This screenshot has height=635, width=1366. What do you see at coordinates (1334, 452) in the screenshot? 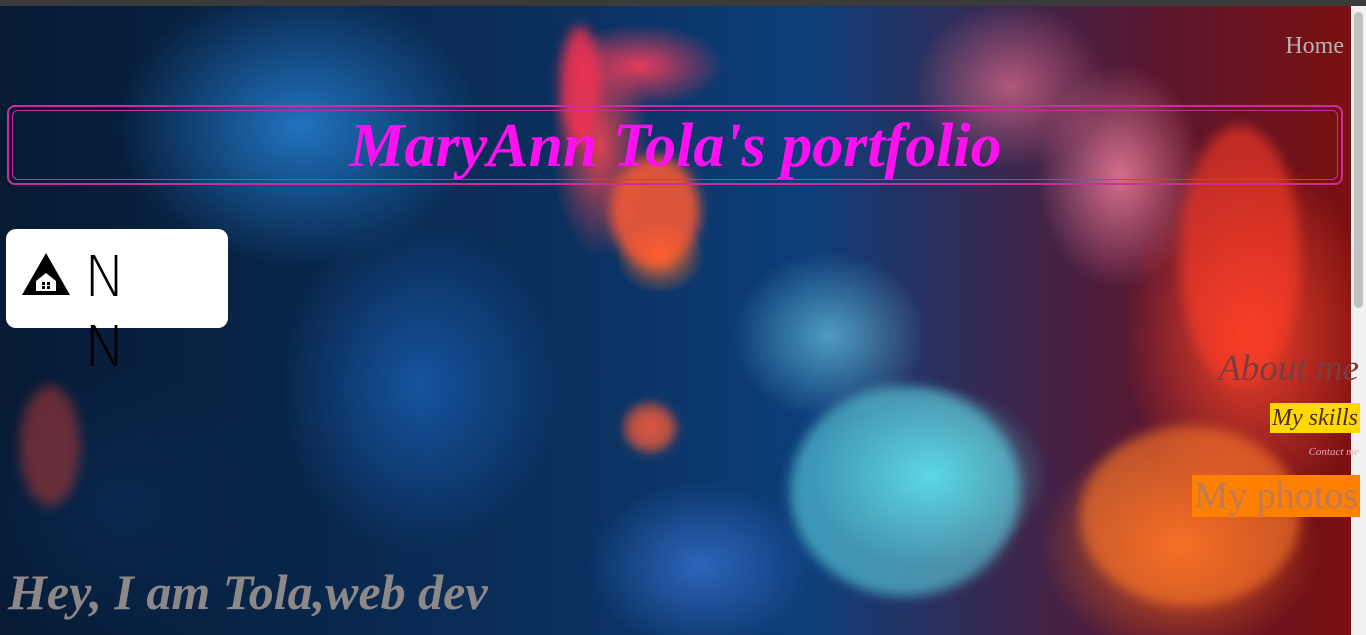
I see `nav-contact-link: Contact me` at bounding box center [1334, 452].